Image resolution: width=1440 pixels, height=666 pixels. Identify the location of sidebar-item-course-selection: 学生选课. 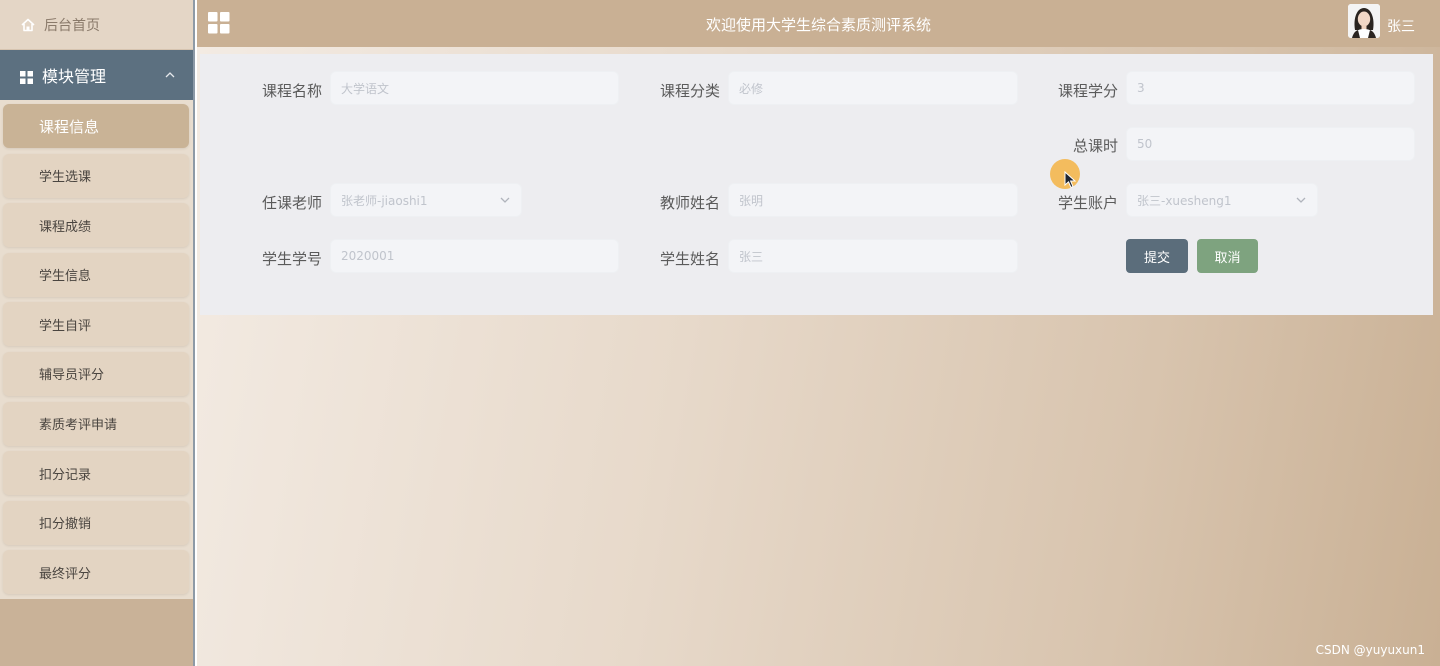
(96, 175).